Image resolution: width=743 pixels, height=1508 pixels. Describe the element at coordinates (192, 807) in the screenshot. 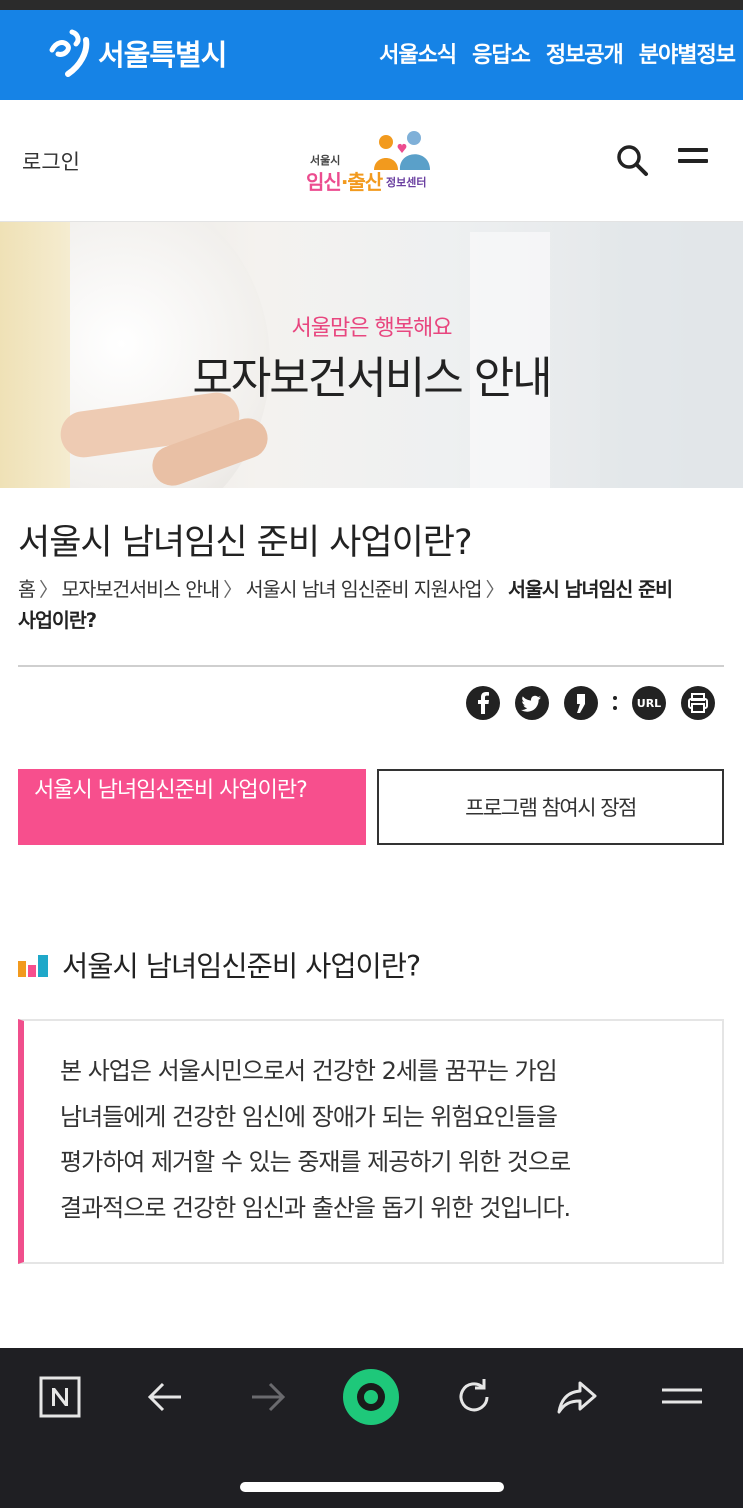

I see `tab-program-intro: 서울시 남녀임신준비 사업이란?` at that location.